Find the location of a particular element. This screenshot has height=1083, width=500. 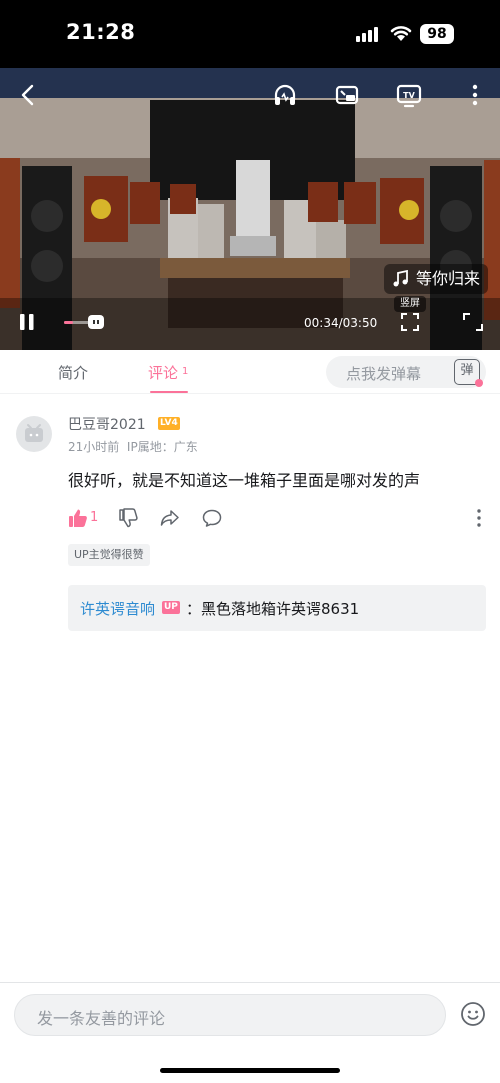

tab-comments: 评论 1 is located at coordinates (168, 372).